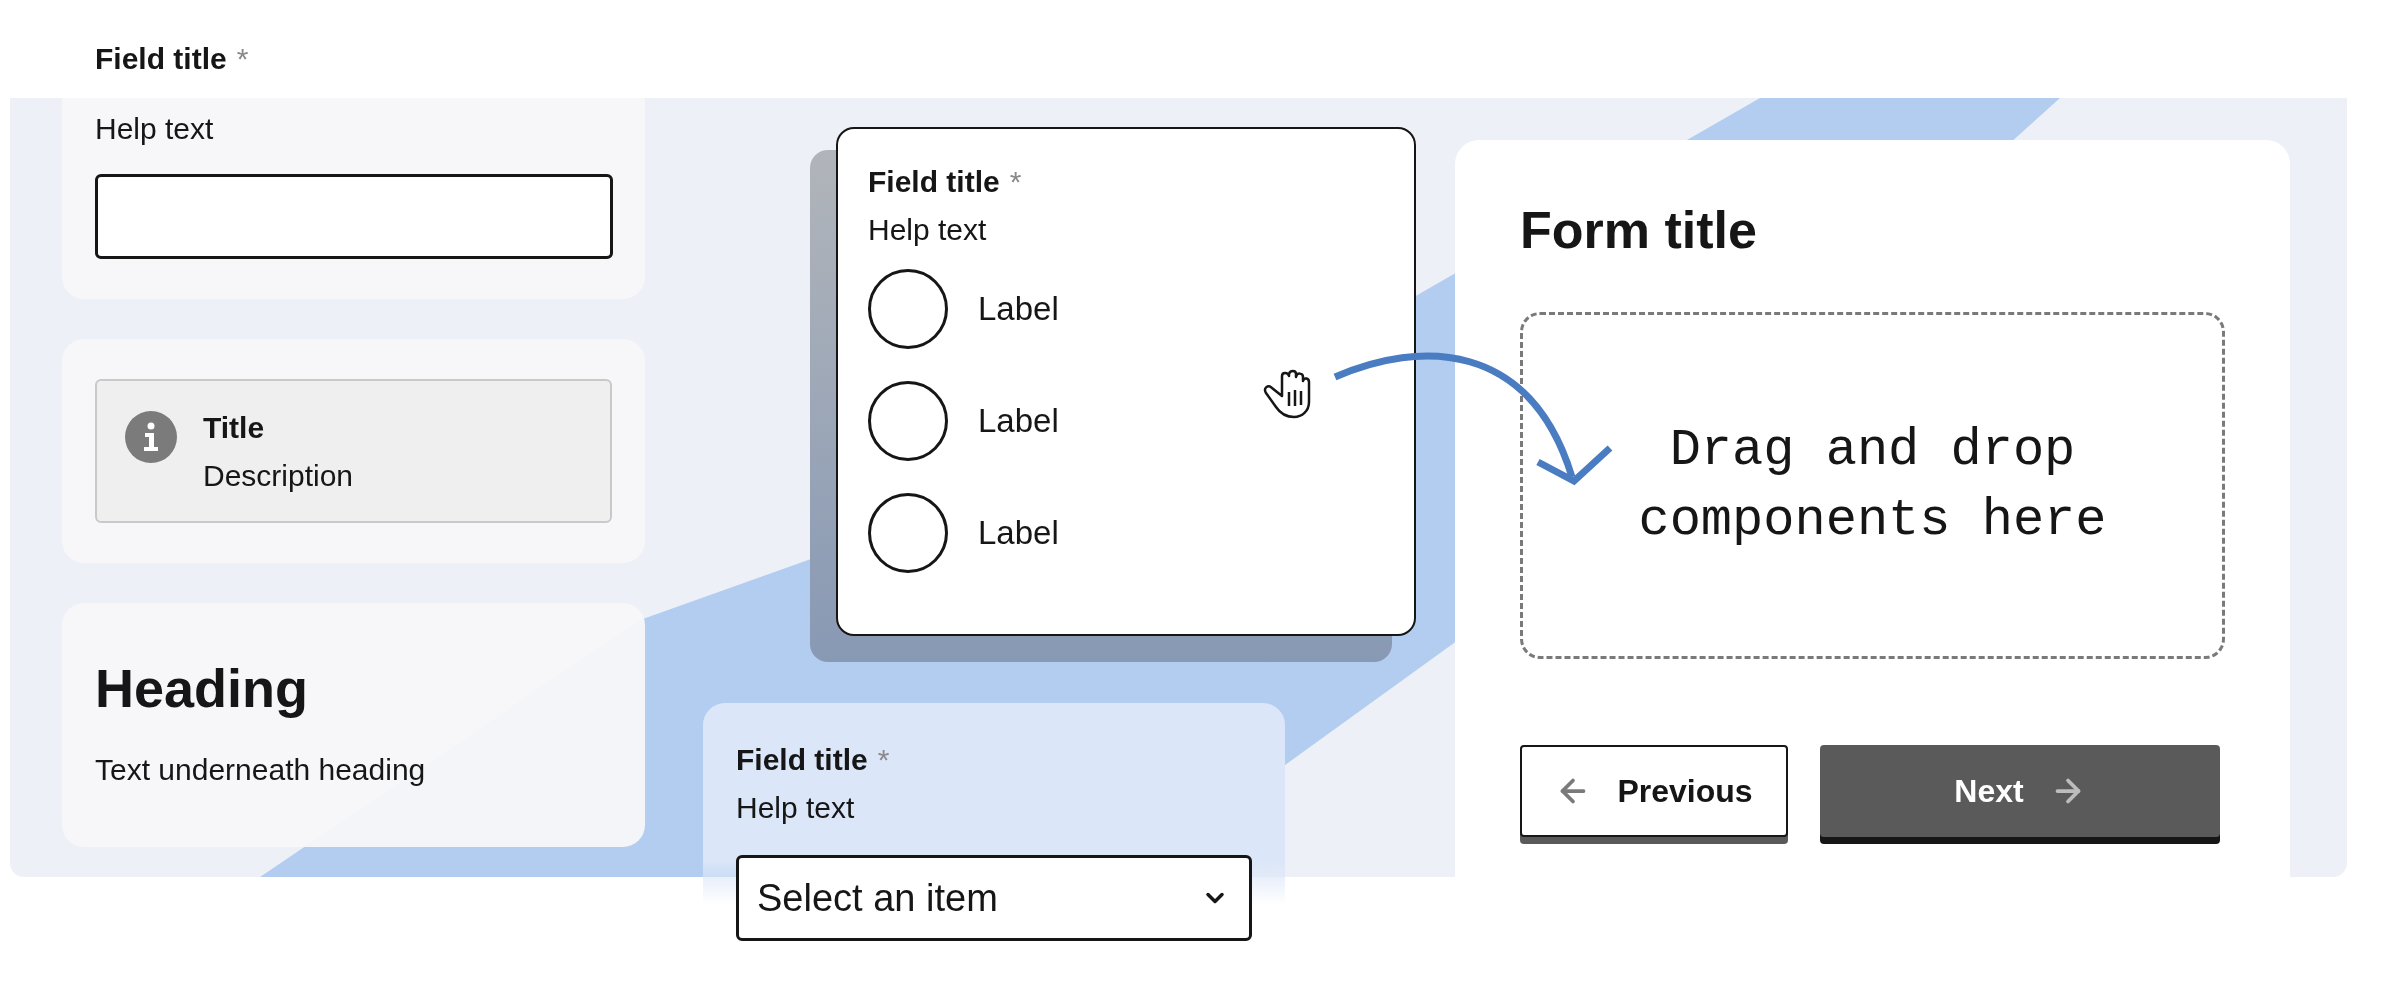  I want to click on dragged-card: Field title * Help text Label Label Label, so click(1126, 381).